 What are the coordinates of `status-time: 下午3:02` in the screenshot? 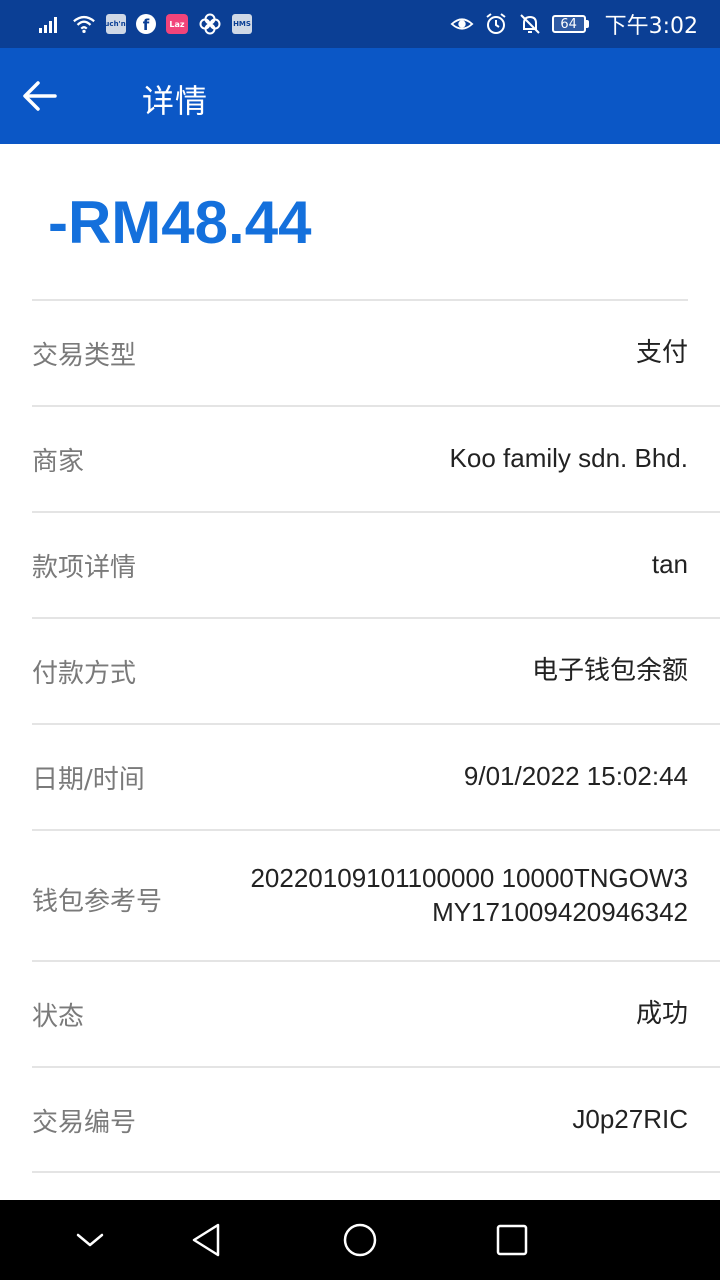 It's located at (651, 26).